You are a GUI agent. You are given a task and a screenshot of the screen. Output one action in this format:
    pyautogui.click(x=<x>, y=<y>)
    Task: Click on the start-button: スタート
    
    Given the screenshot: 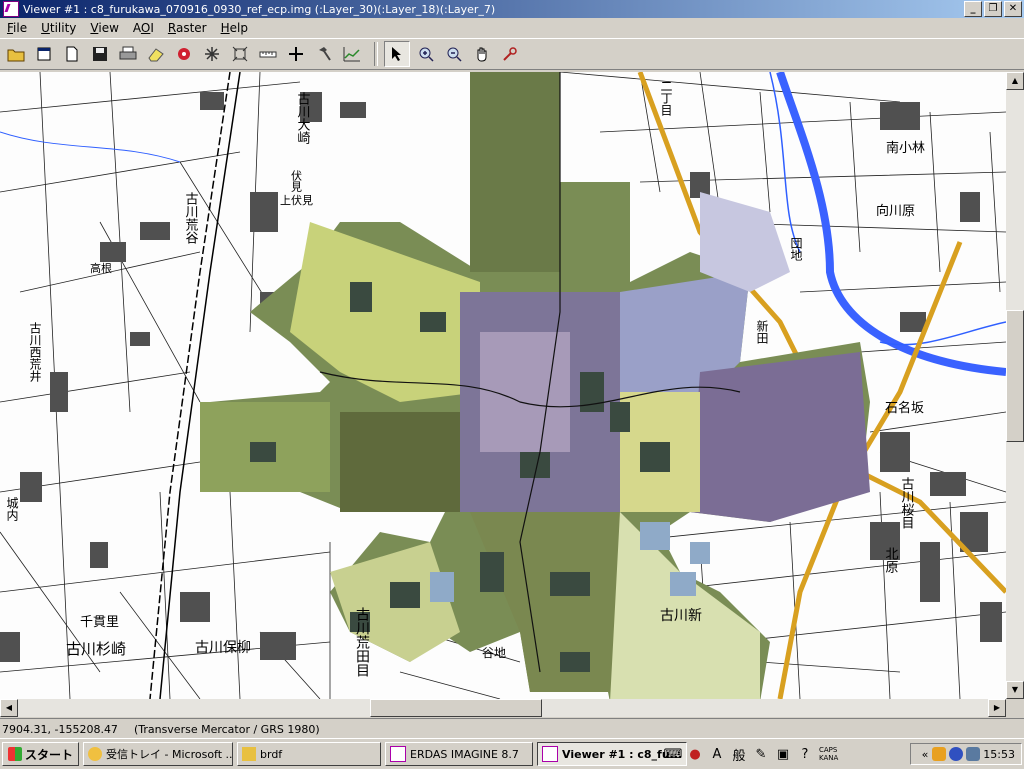 What is the action you would take?
    pyautogui.click(x=41, y=754)
    